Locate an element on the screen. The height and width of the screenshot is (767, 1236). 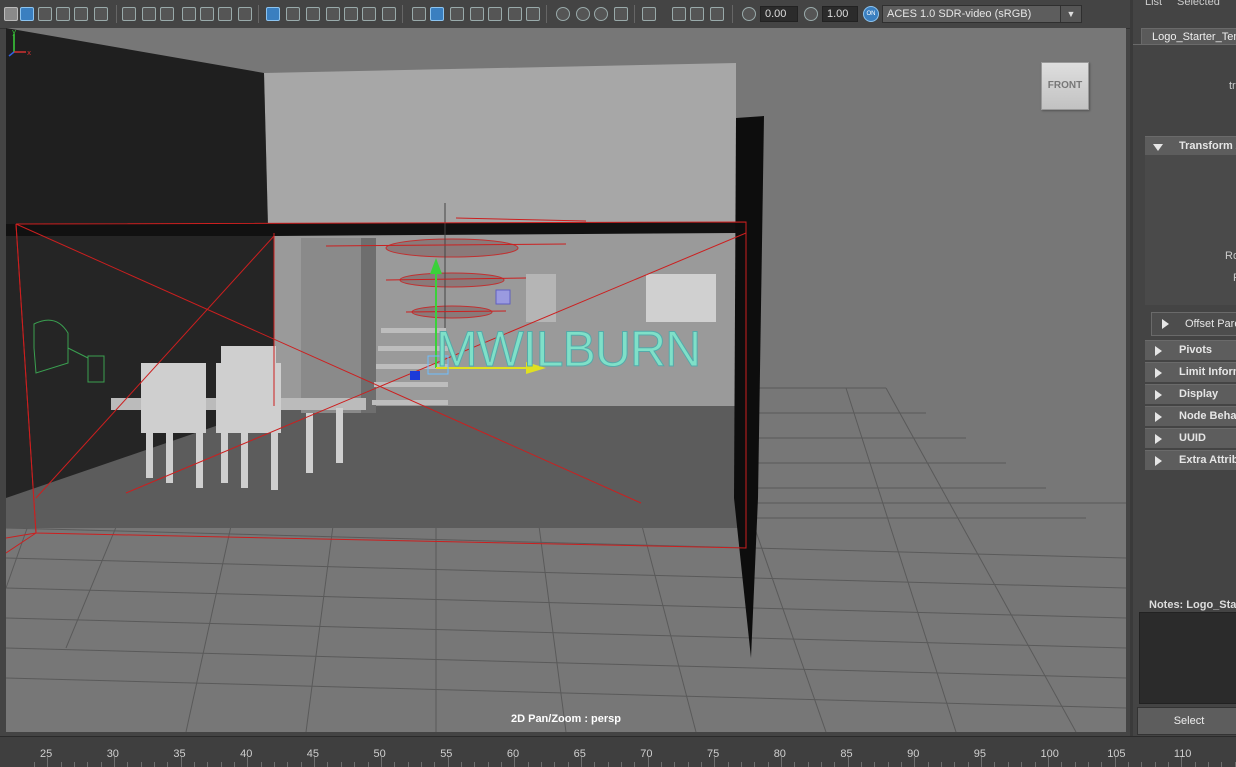
depth-of-field-icon is located at coordinates (621, 14).